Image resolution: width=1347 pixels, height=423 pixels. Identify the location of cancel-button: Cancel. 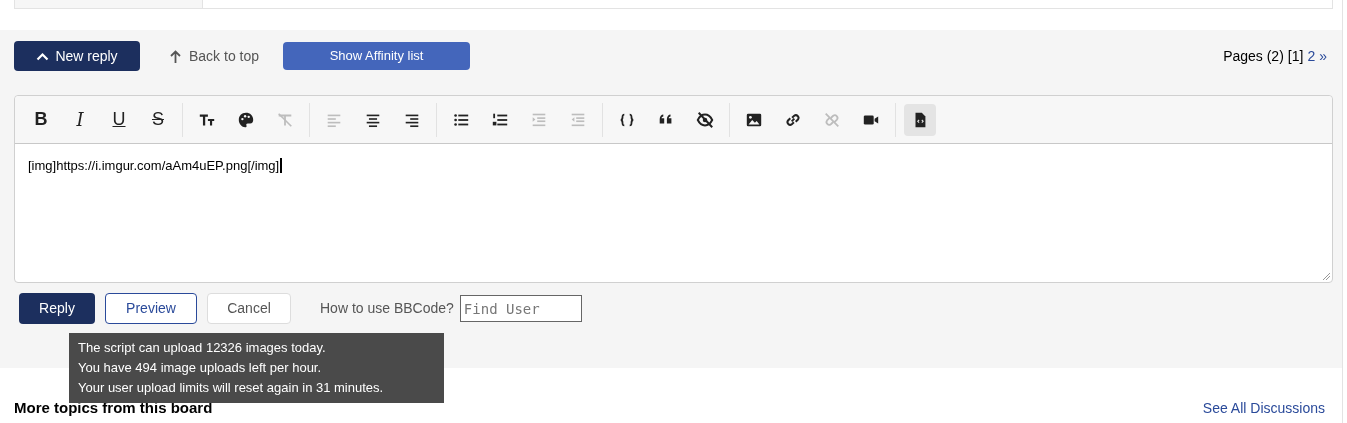
(249, 308).